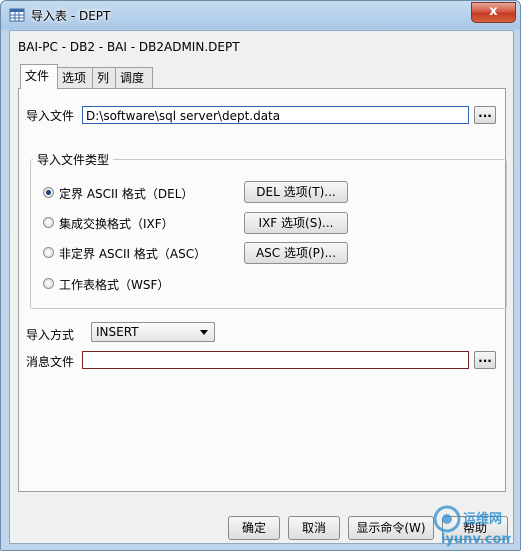  I want to click on import-mode-select: INSERT, so click(153, 332).